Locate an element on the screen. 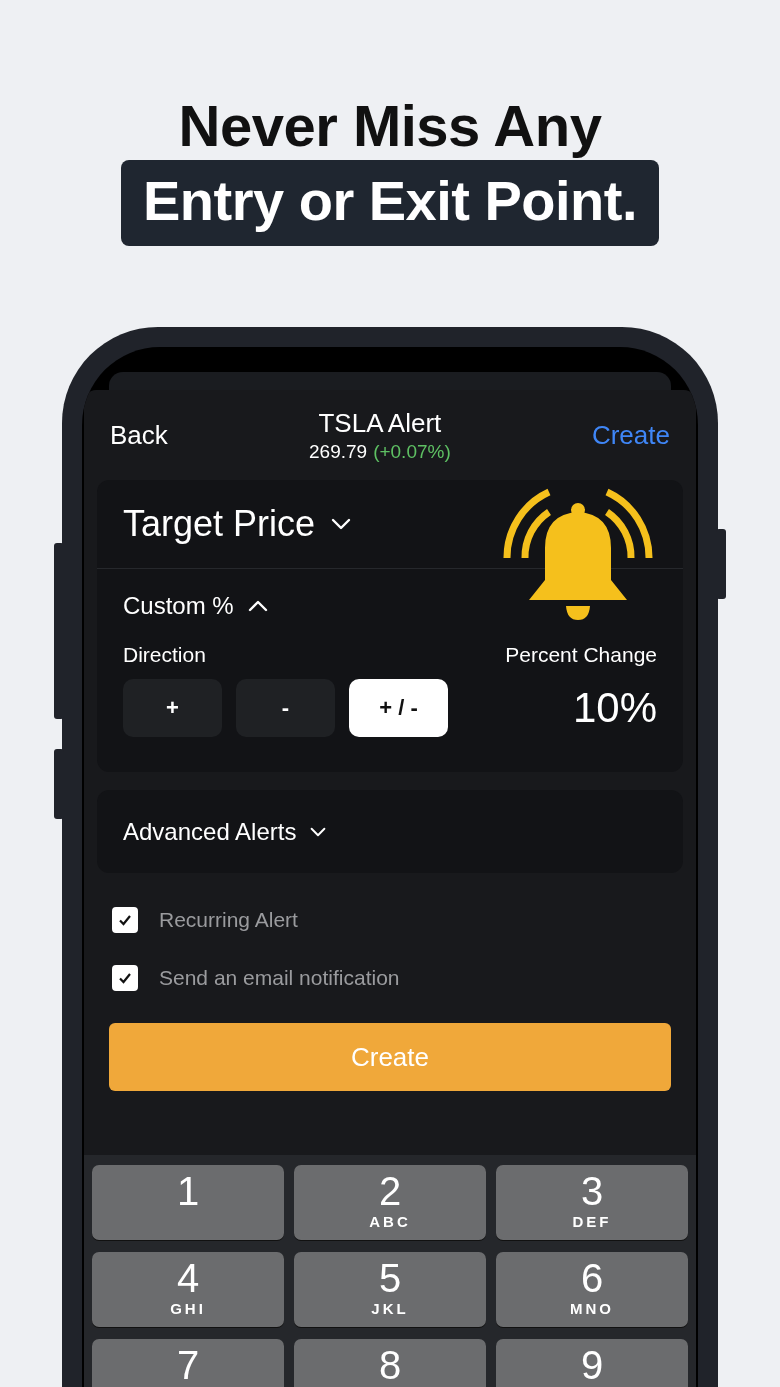 Image resolution: width=780 pixels, height=1387 pixels. direction-button: + is located at coordinates (172, 708).